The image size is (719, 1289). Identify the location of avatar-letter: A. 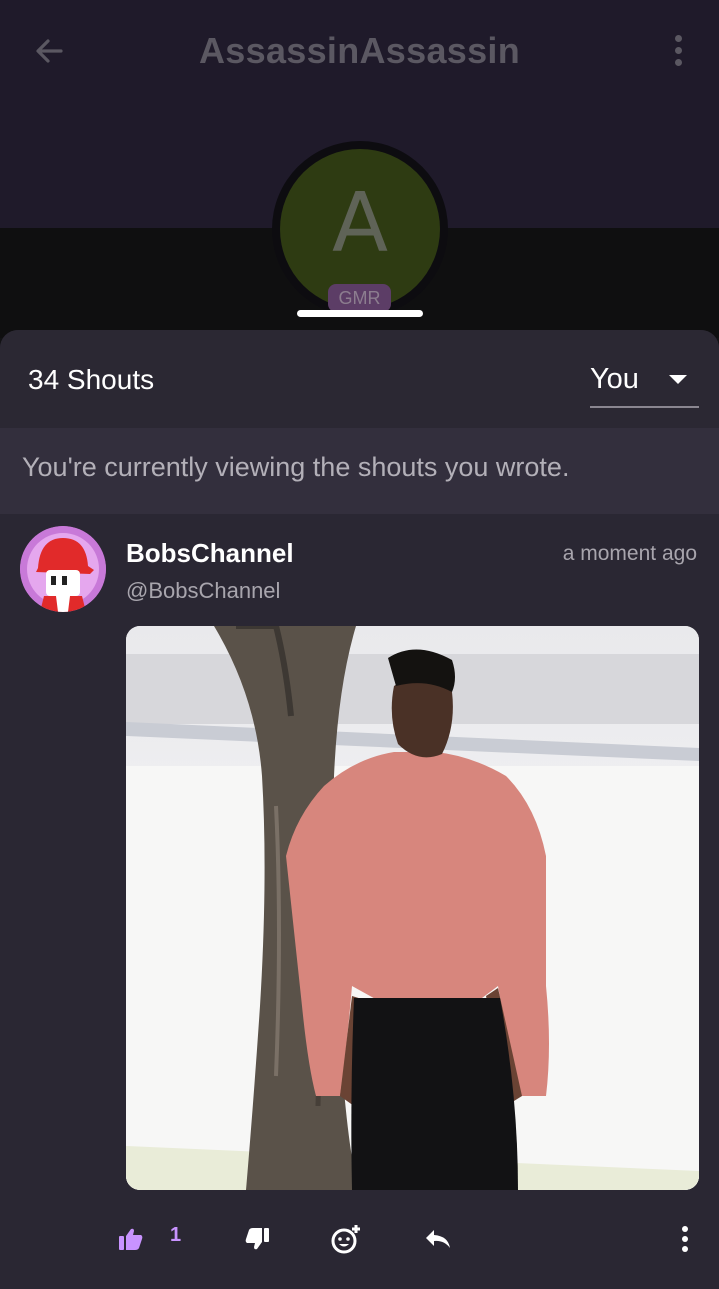
(360, 223).